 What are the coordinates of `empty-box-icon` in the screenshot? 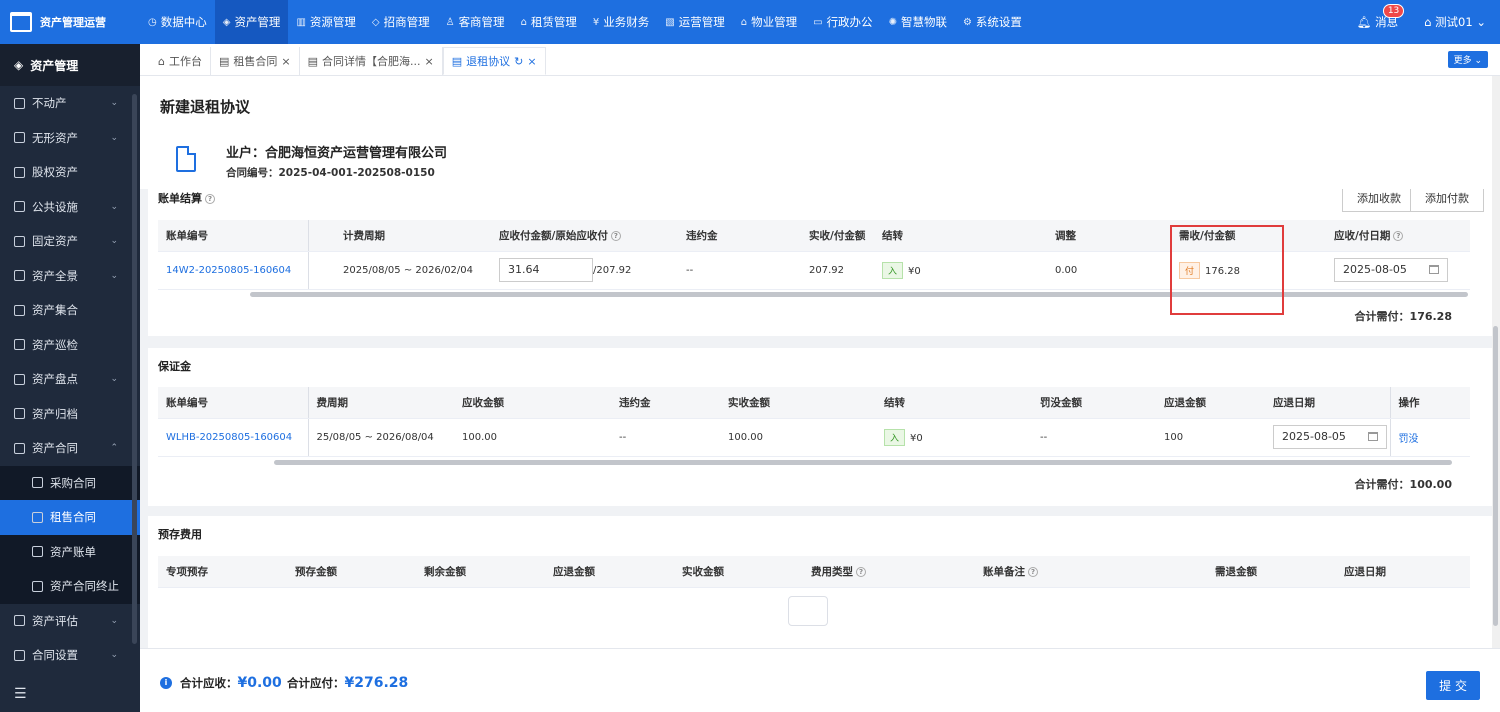 It's located at (808, 611).